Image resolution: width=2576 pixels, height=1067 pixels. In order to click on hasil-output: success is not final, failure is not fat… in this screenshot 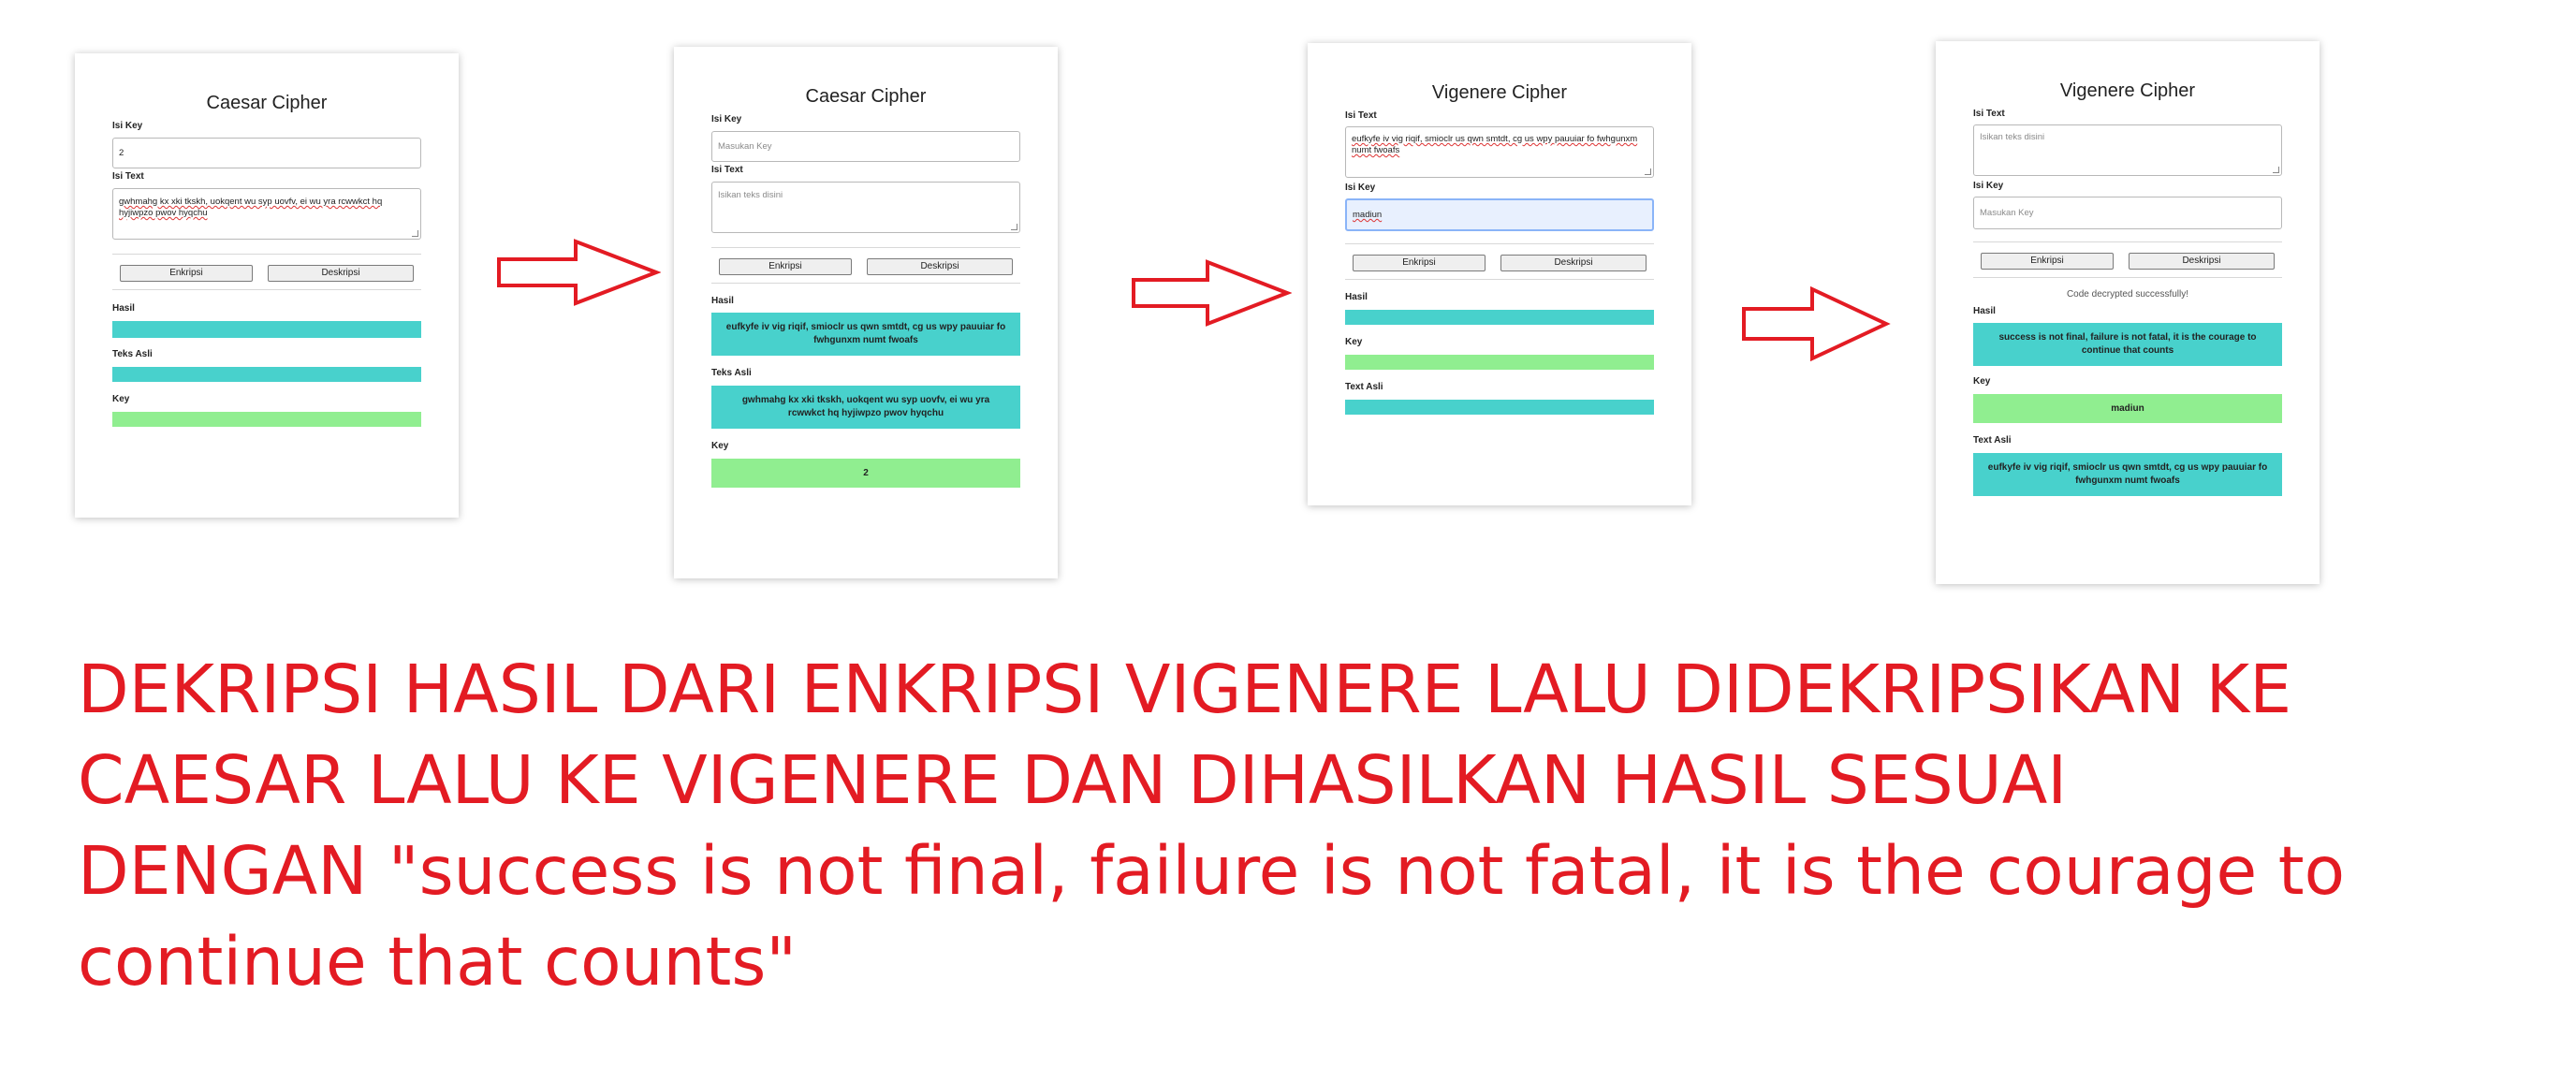, I will do `click(2128, 345)`.